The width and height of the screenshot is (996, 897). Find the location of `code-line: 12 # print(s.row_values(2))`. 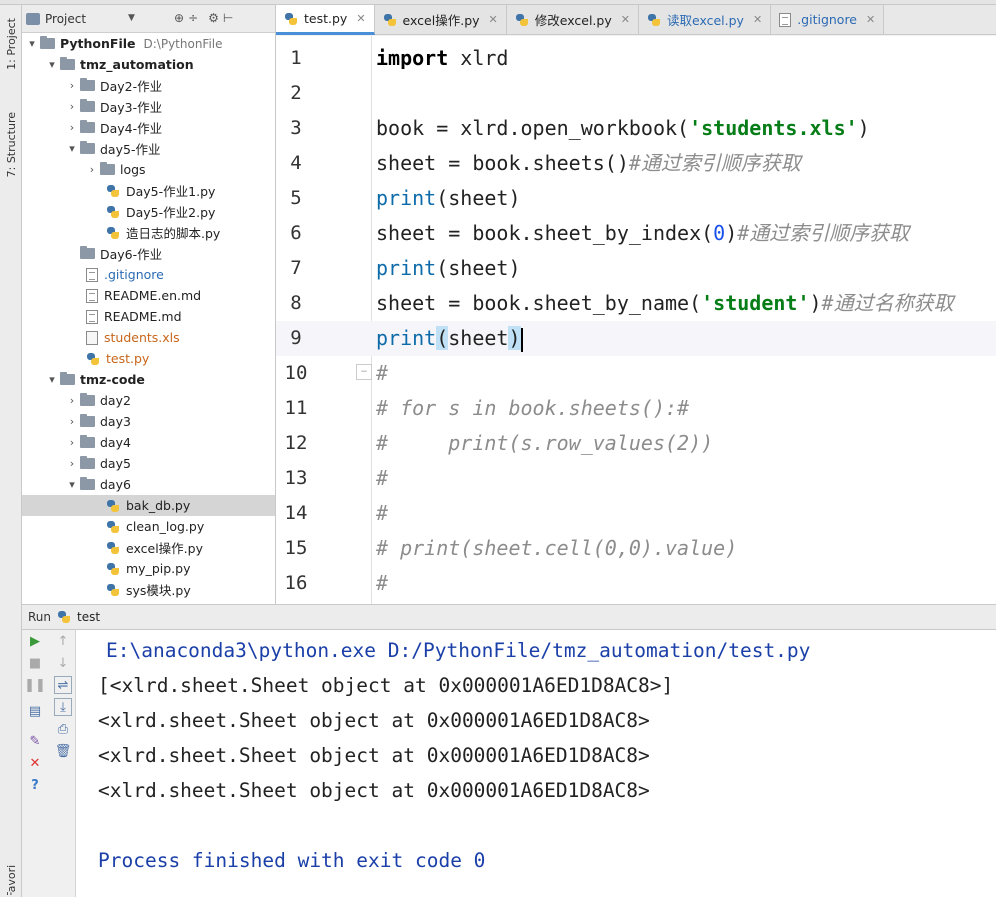

code-line: 12 # print(s.row_values(2)) is located at coordinates (636, 443).